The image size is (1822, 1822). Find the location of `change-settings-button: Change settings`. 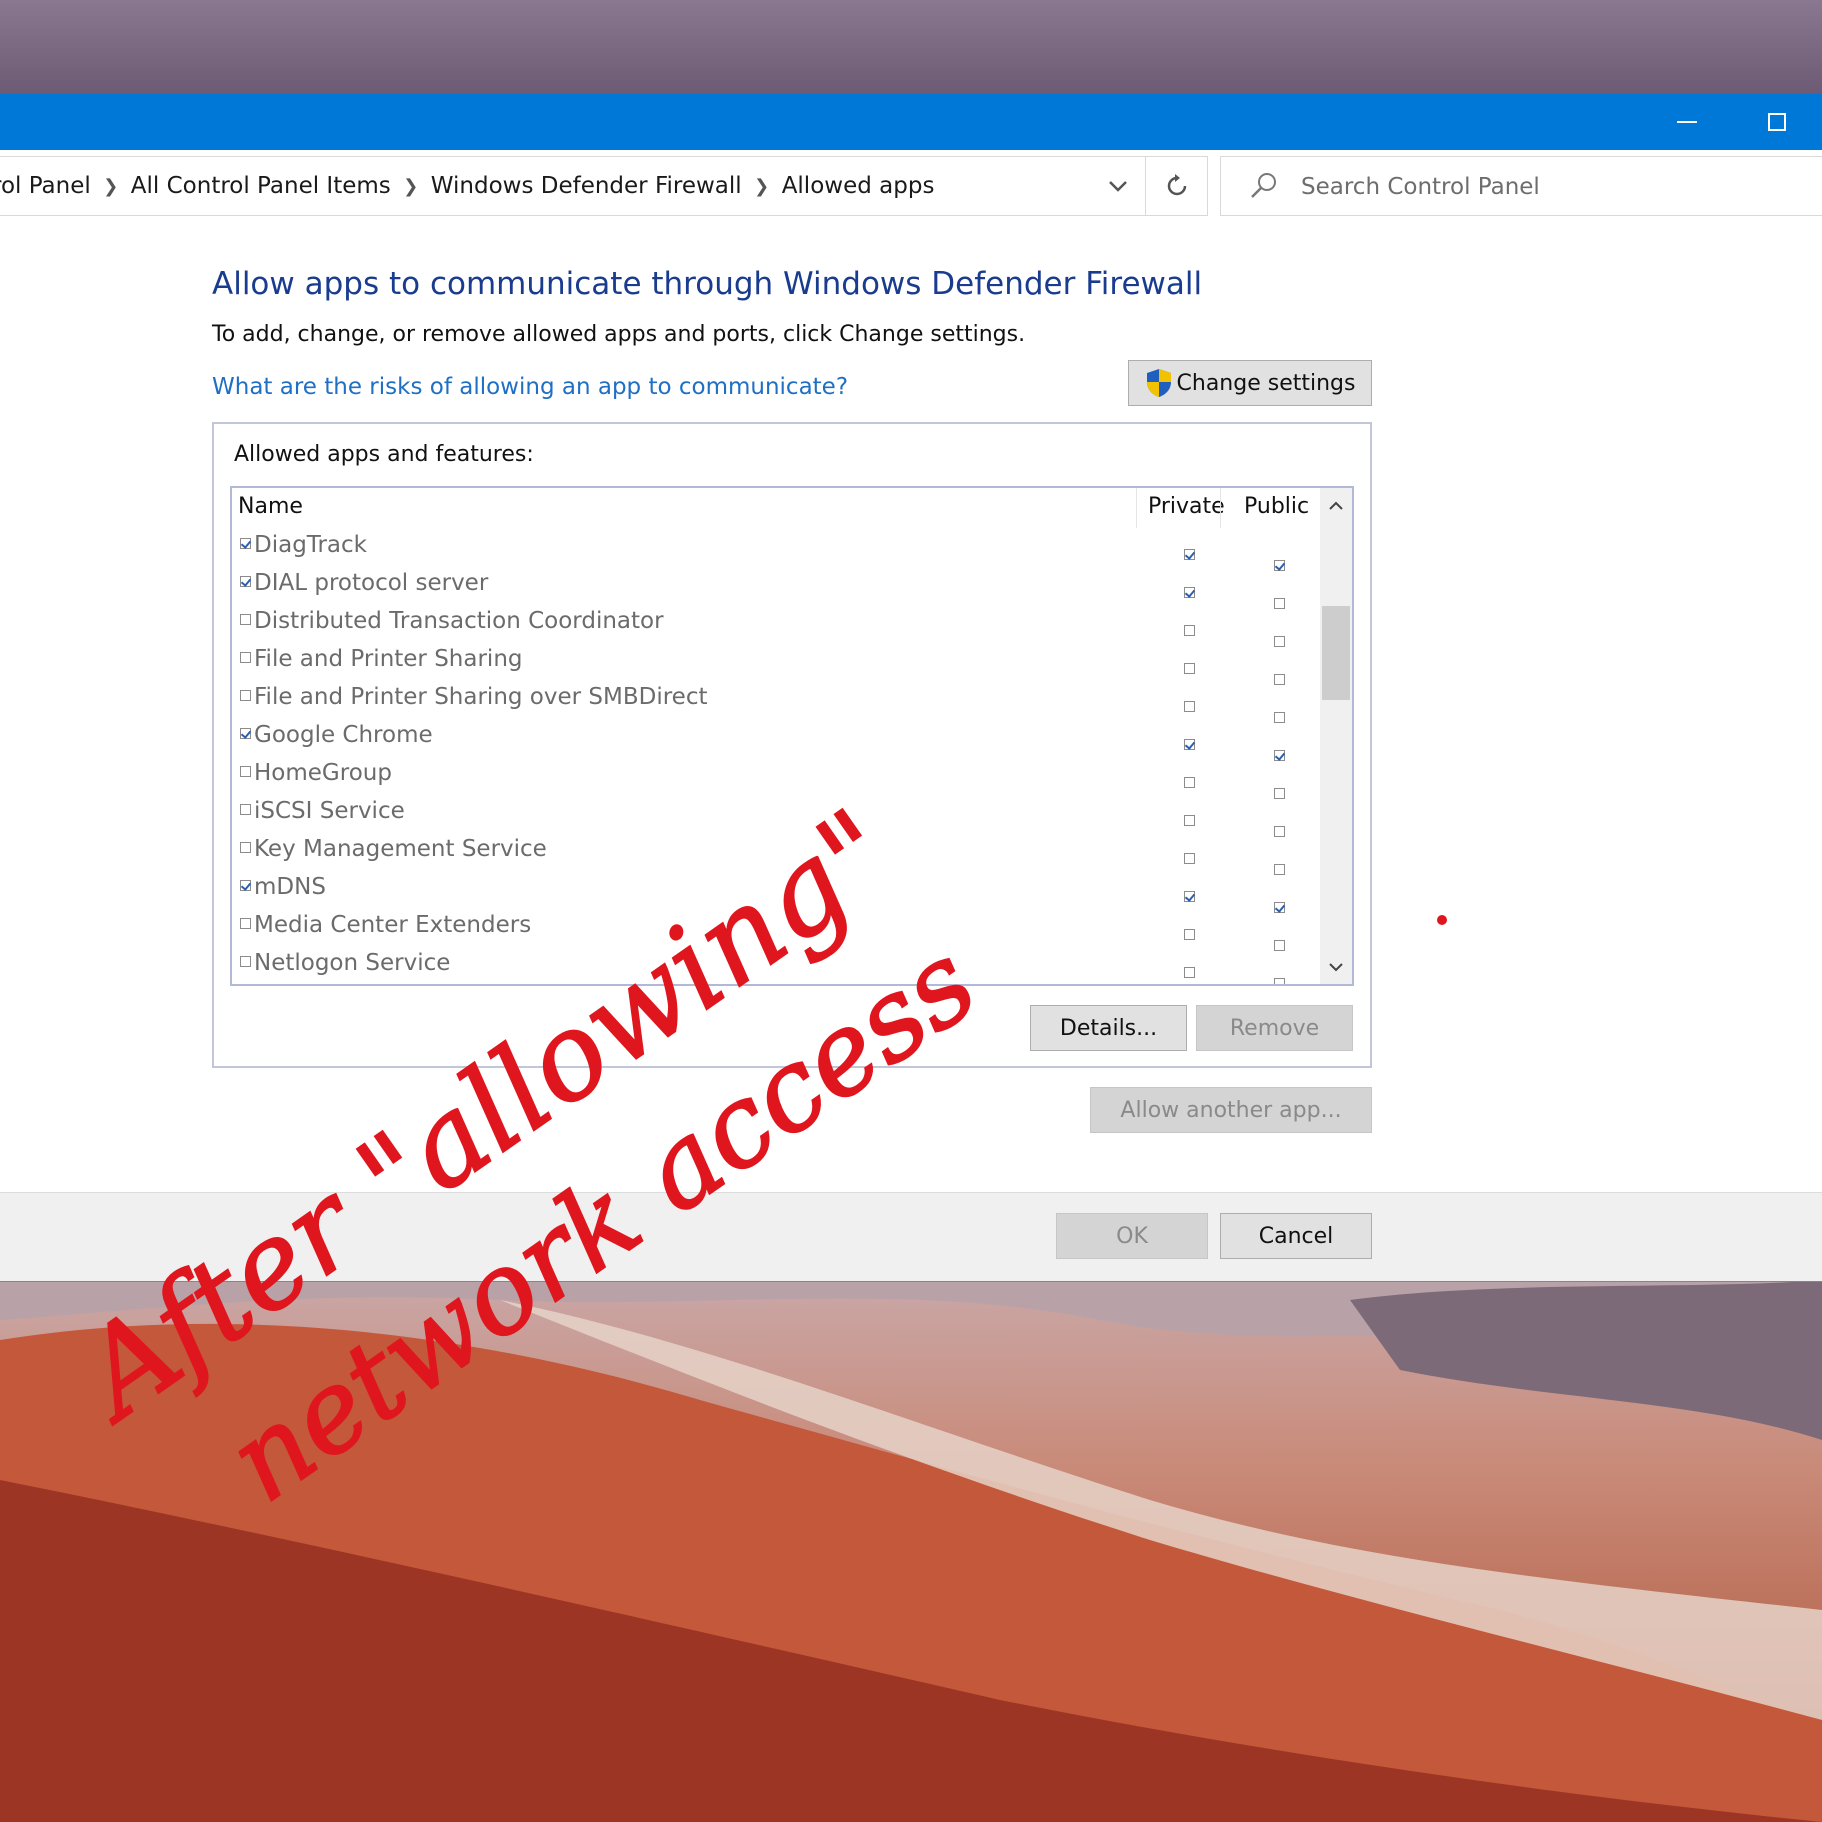

change-settings-button: Change settings is located at coordinates (1250, 383).